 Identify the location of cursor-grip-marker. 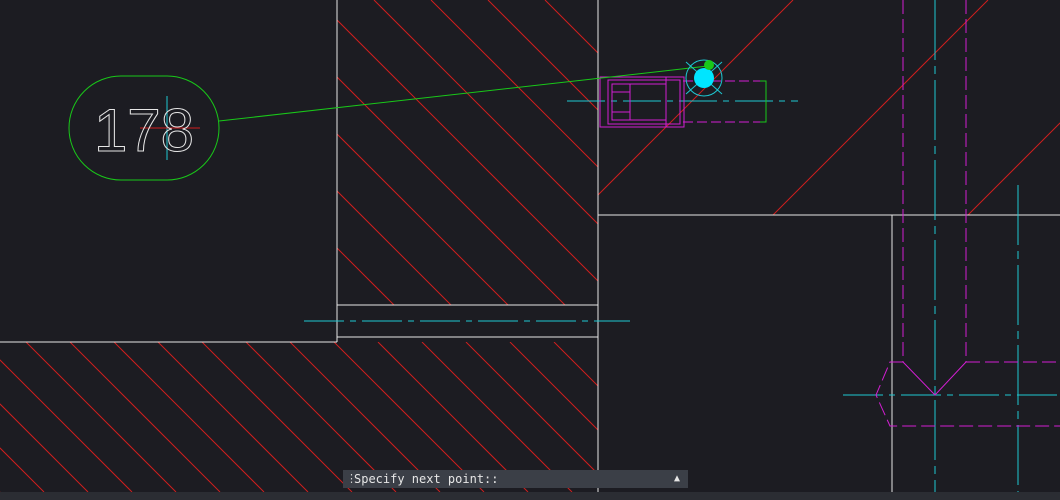
(704, 78).